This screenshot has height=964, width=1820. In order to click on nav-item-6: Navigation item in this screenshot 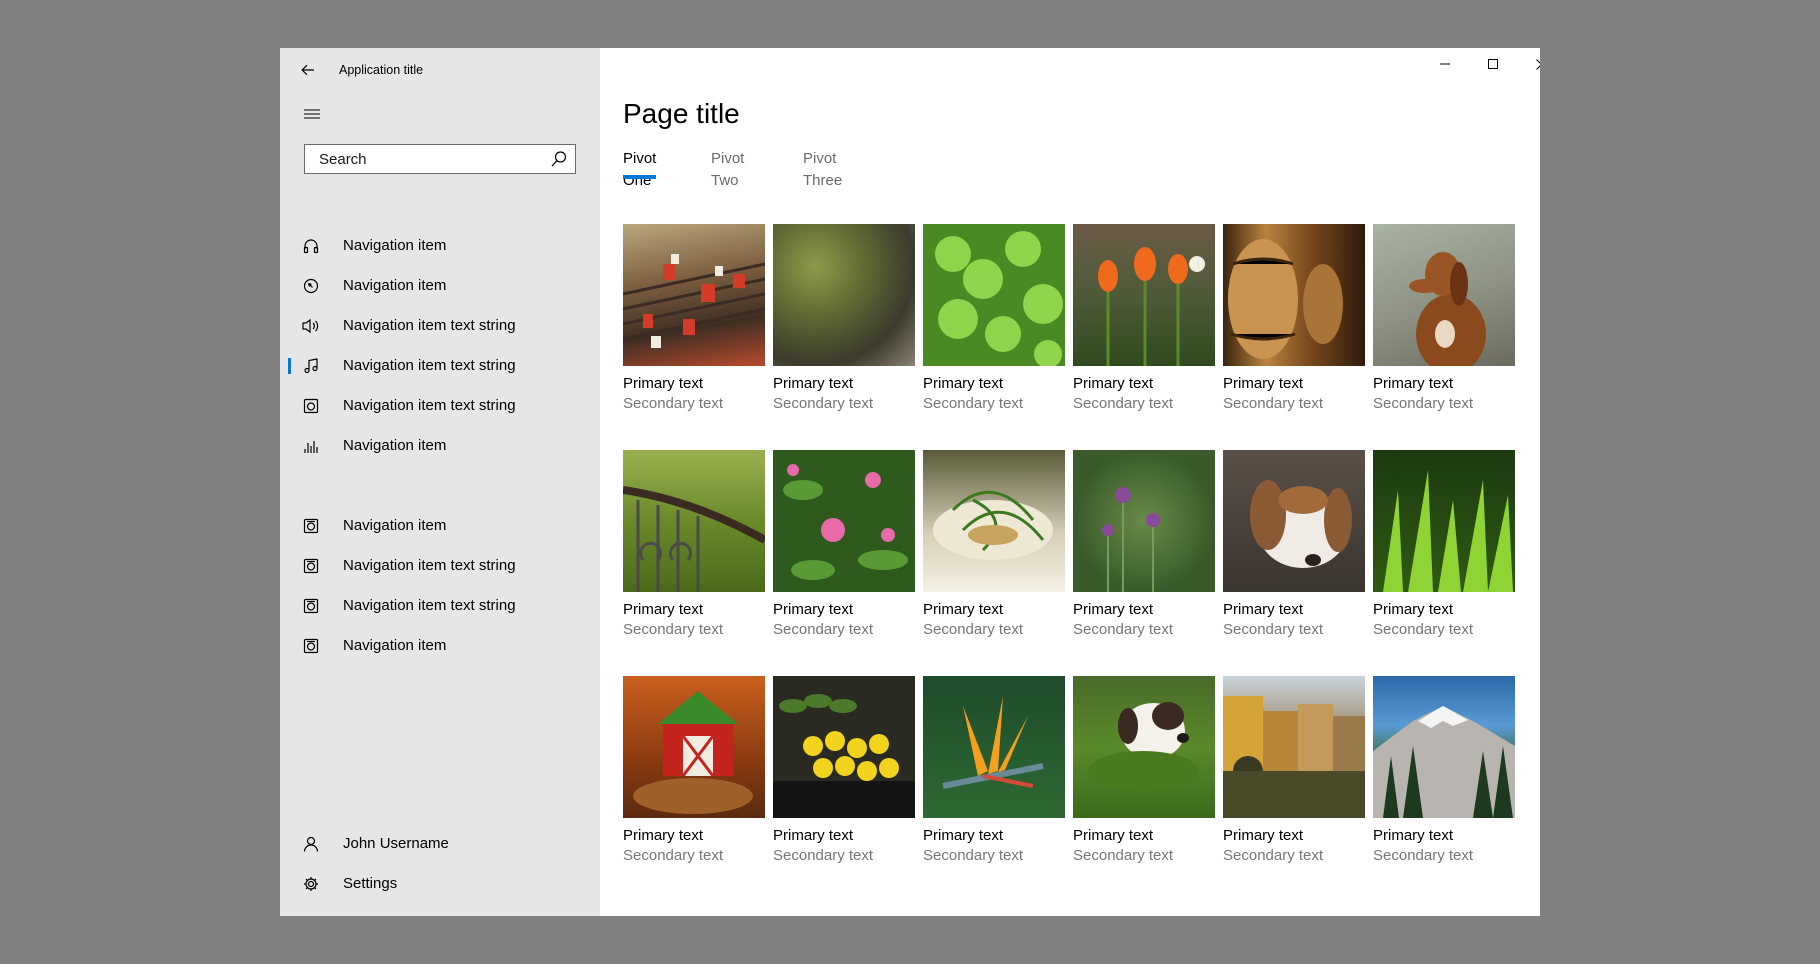, I will do `click(440, 446)`.